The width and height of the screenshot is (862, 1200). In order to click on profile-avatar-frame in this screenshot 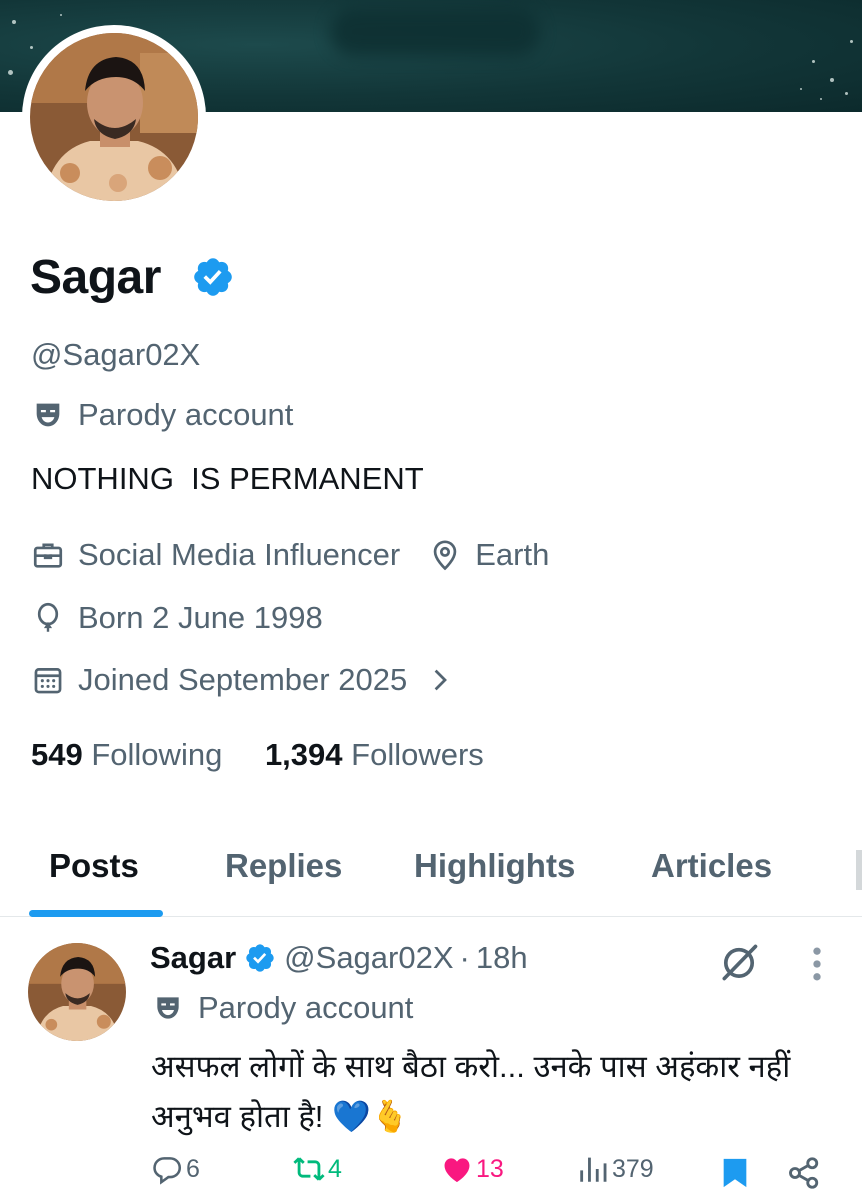, I will do `click(114, 117)`.